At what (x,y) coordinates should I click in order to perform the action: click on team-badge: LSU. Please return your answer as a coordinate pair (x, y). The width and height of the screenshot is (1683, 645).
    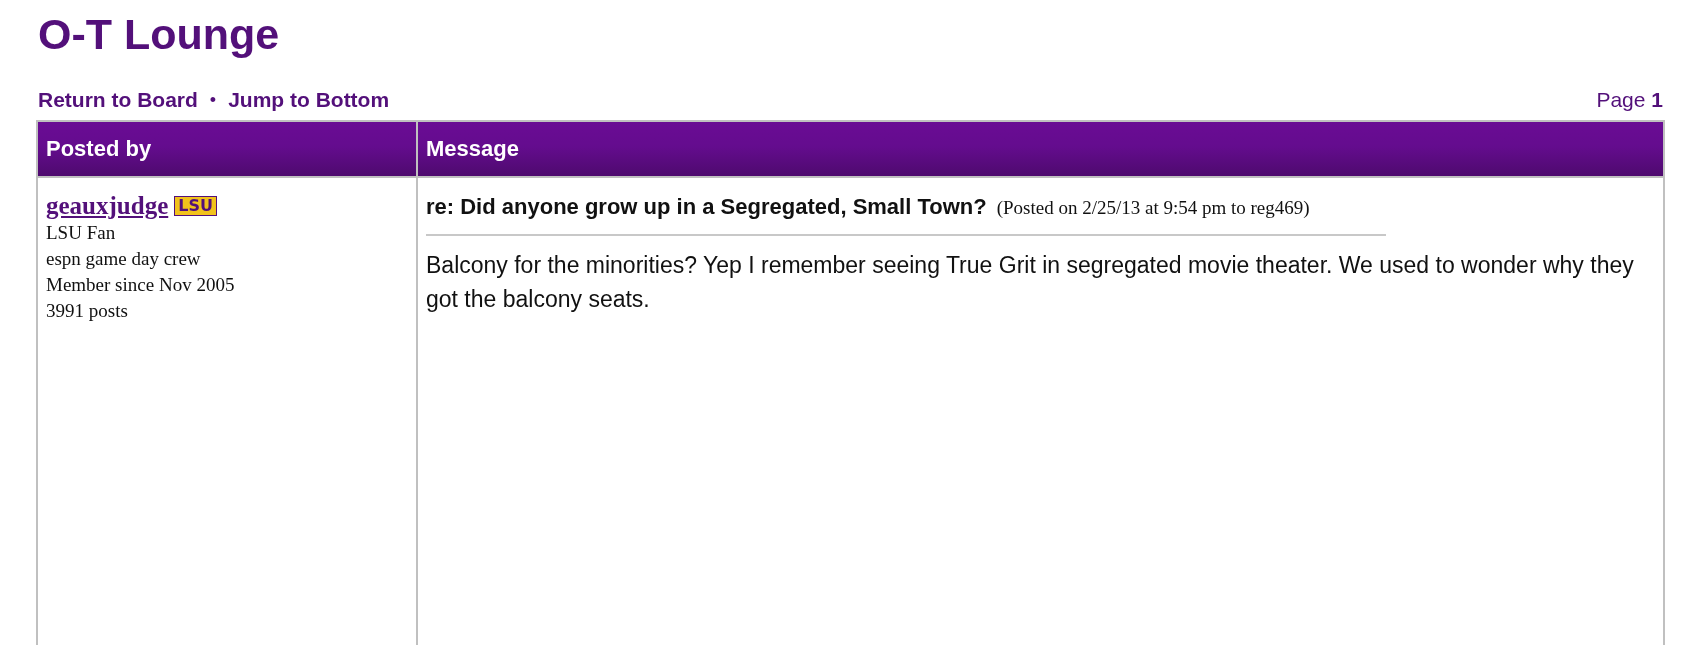
    Looking at the image, I should click on (195, 206).